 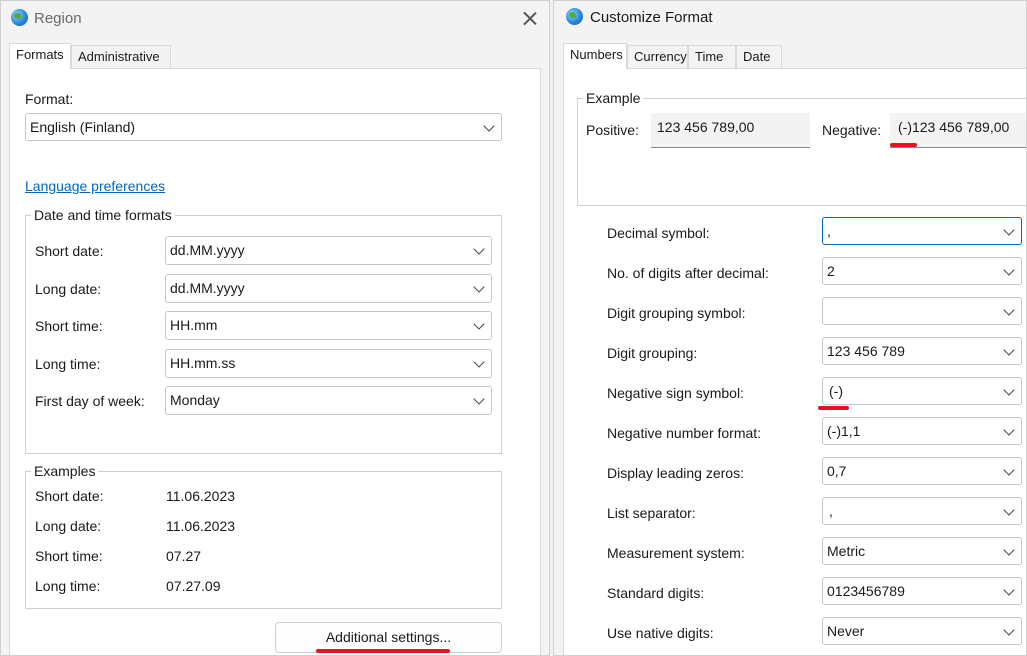 I want to click on leading-zeros-label: Display leading zeros:, so click(x=675, y=473).